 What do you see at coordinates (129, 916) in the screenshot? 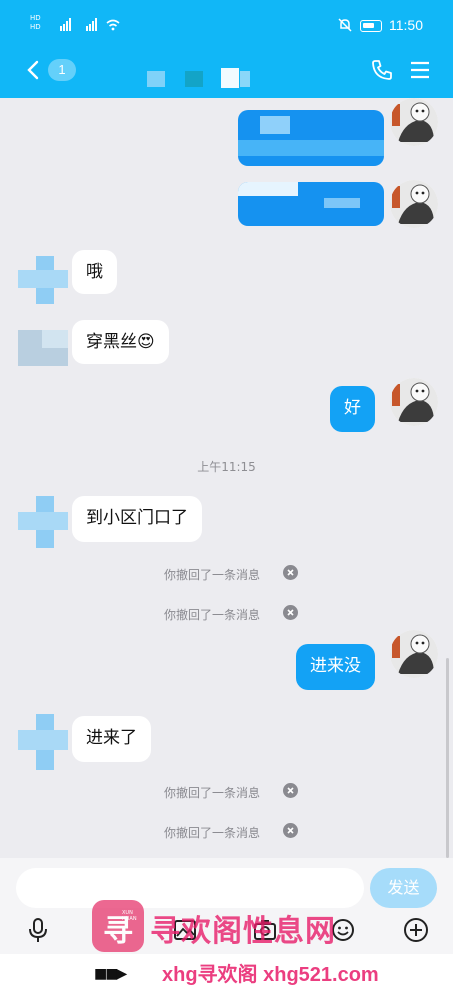
I see `watermark-logo-small: XUN HUAN` at bounding box center [129, 916].